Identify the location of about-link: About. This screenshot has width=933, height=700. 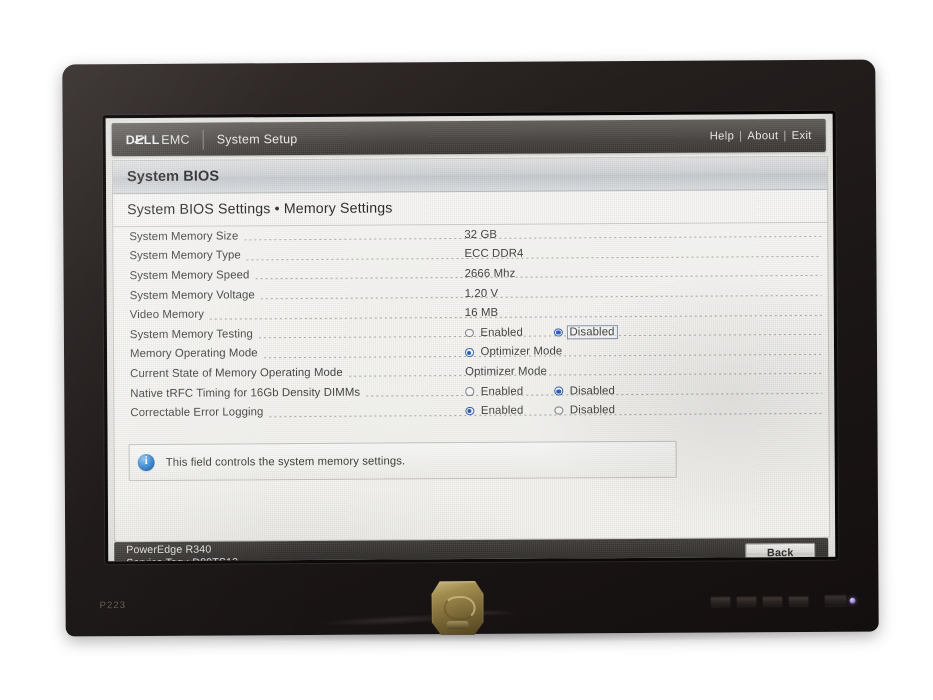
(762, 136).